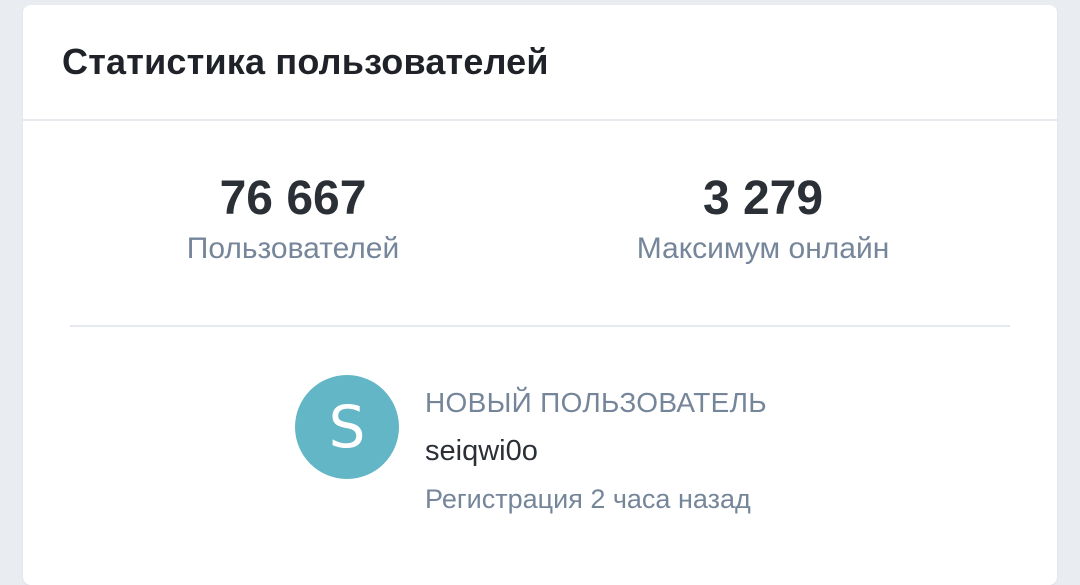  I want to click on registration-time: Регистрация 2 часа назад, so click(588, 499).